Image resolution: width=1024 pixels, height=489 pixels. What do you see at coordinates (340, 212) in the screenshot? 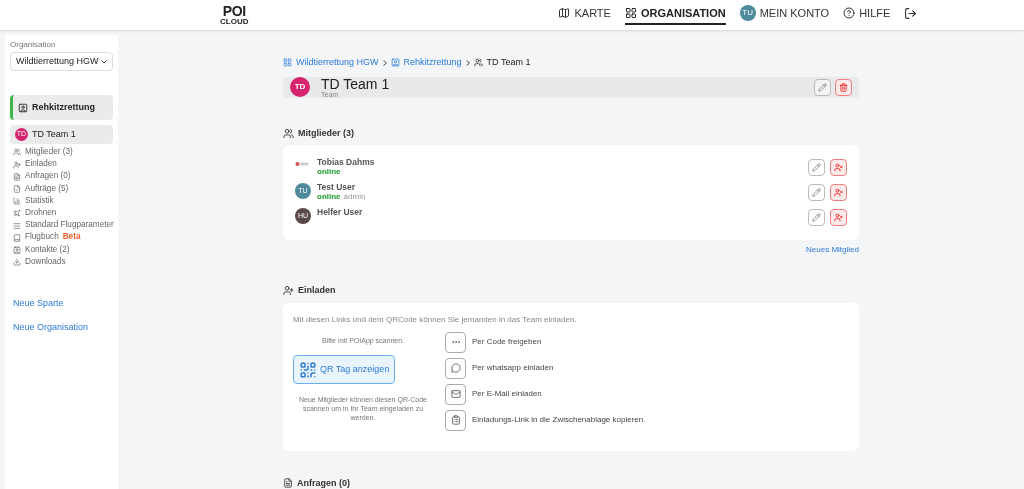
I see `member-name: Helfer User` at bounding box center [340, 212].